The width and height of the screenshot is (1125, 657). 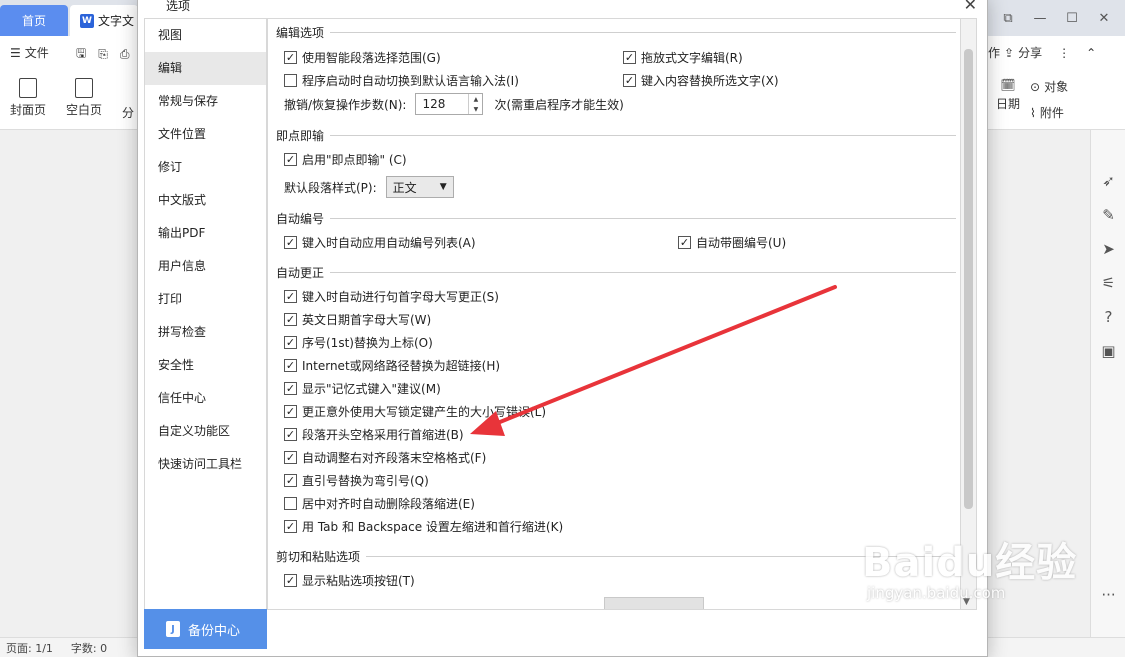 I want to click on blank-page-button: 空白页, so click(x=84, y=98).